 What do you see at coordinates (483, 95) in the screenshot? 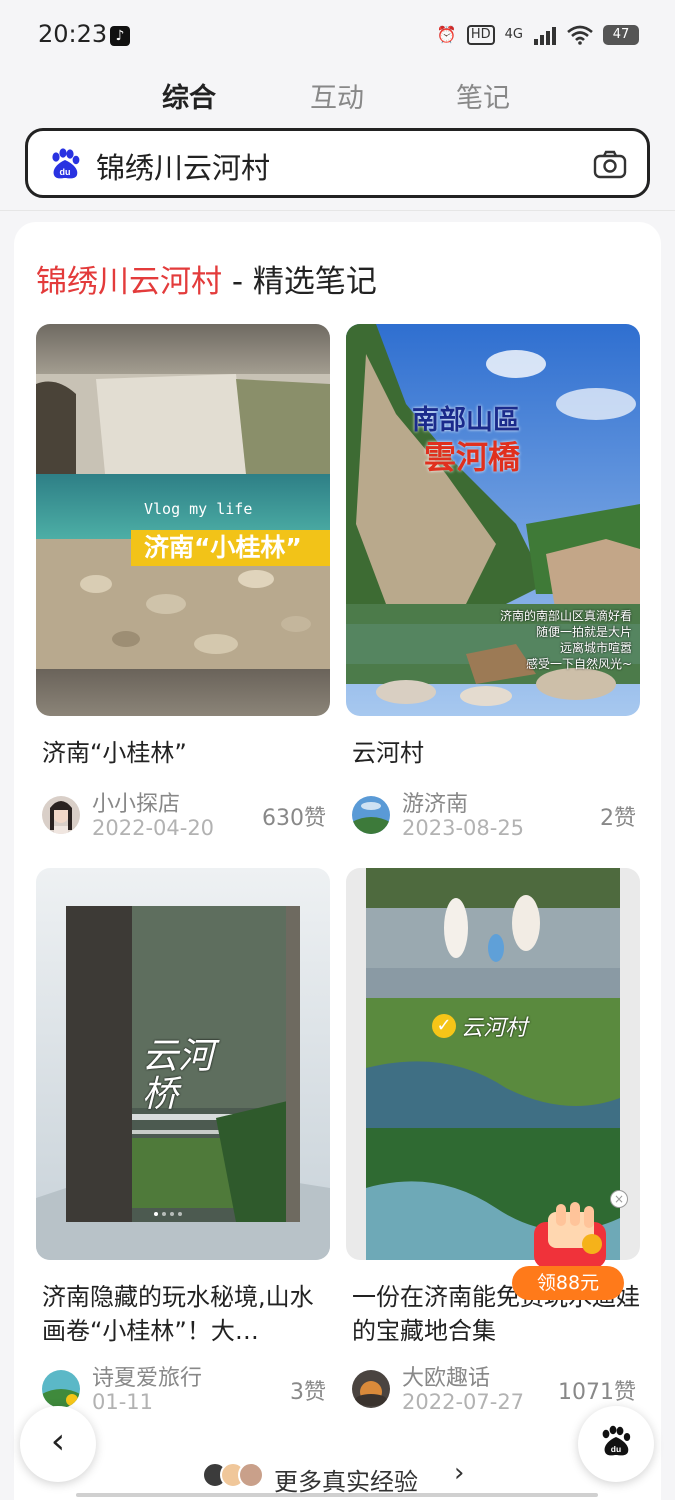
I see `tab-notes: 笔记` at bounding box center [483, 95].